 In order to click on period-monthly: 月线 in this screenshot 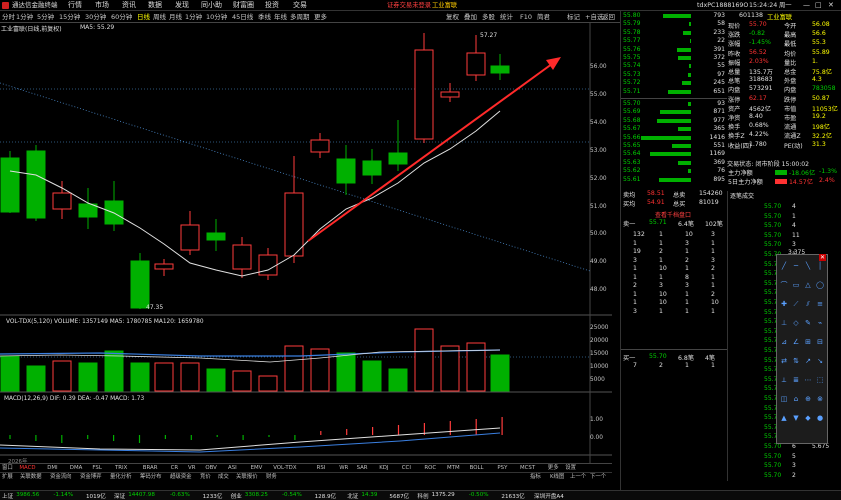, I will do `click(175, 17)`.